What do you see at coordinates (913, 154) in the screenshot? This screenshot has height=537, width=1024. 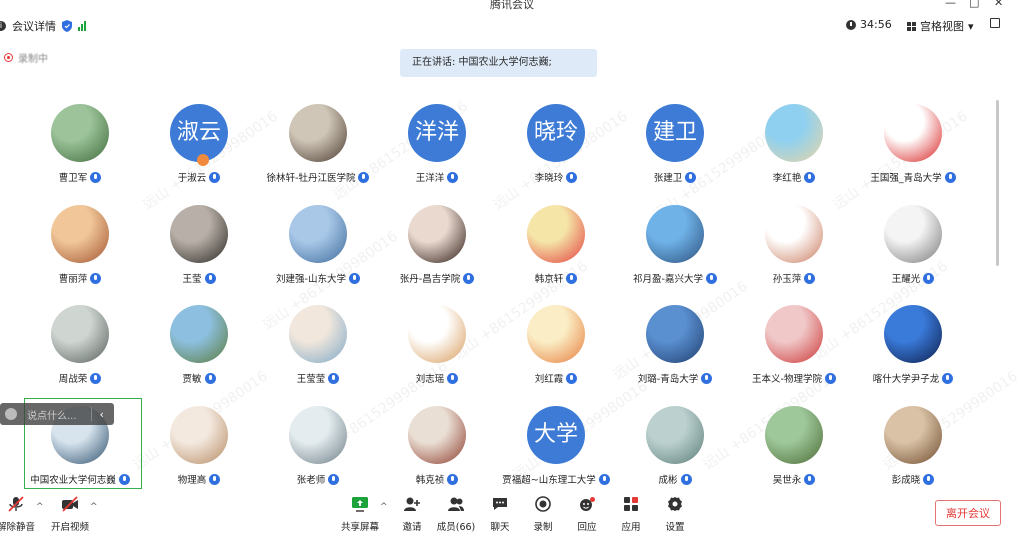 I see `participant-tile: 王国强_青岛大学` at bounding box center [913, 154].